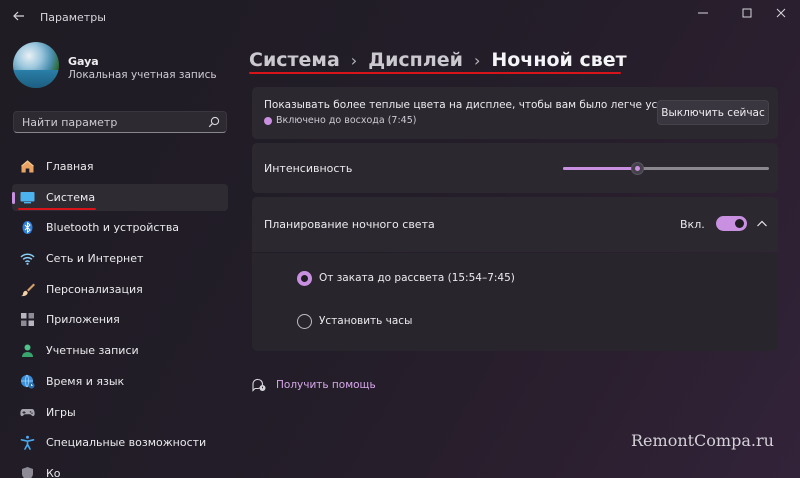  What do you see at coordinates (120, 412) in the screenshot?
I see `sidebar-item-gaming: Игры` at bounding box center [120, 412].